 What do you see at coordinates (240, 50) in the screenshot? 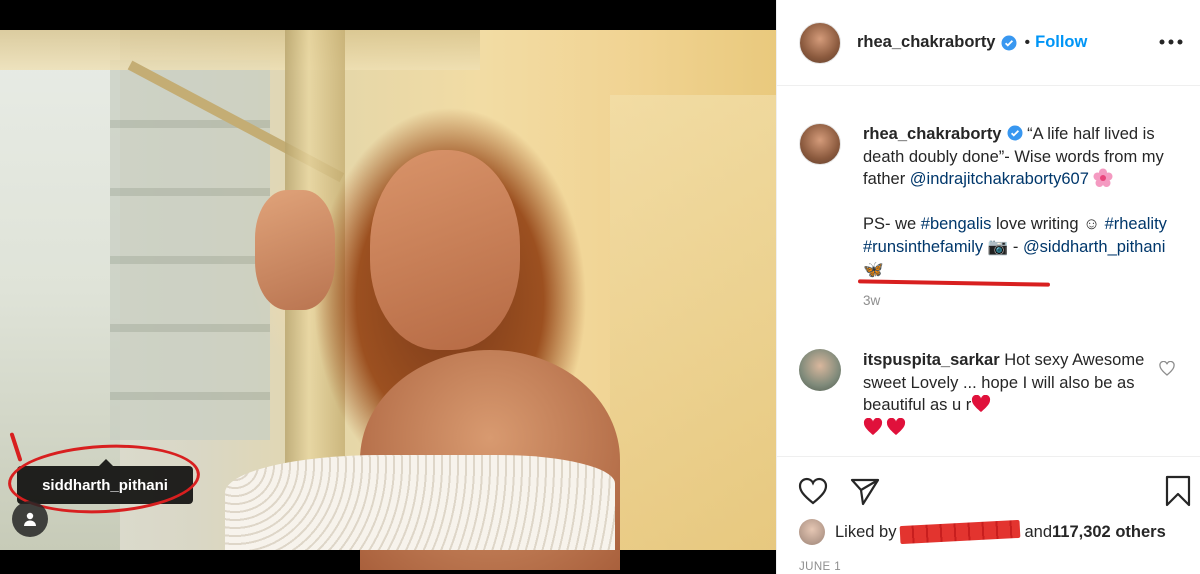
I see `photo-curtain` at bounding box center [240, 50].